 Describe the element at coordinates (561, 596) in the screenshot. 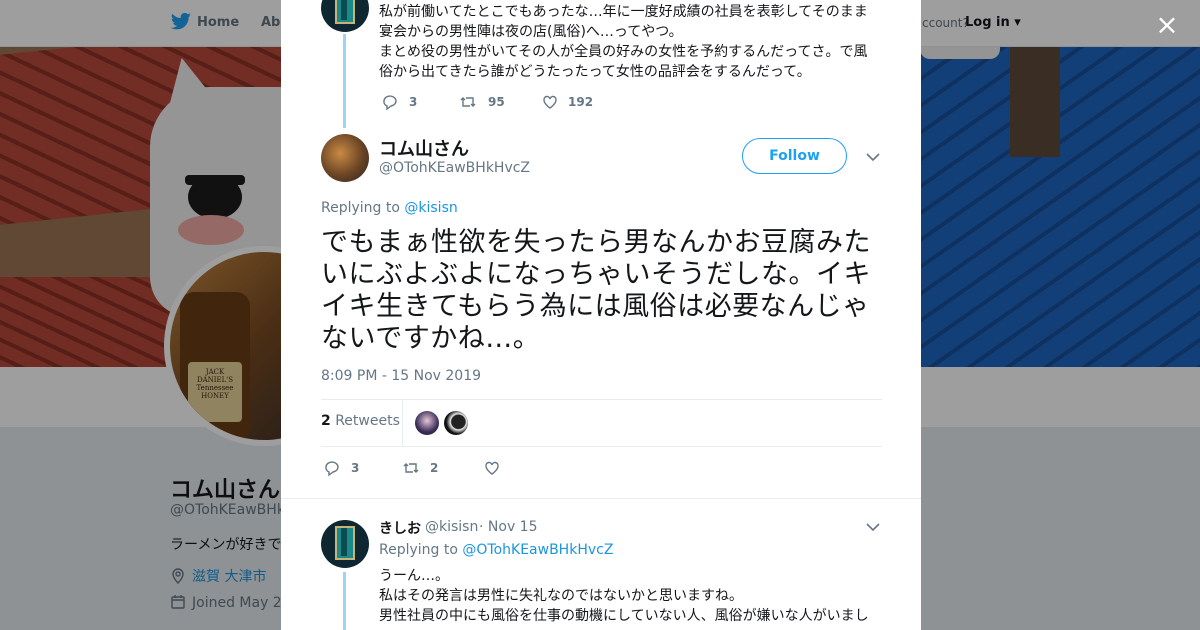

I see `reply-text-line: 私はその発言は男性に失礼なのではないかと思いますね。` at that location.